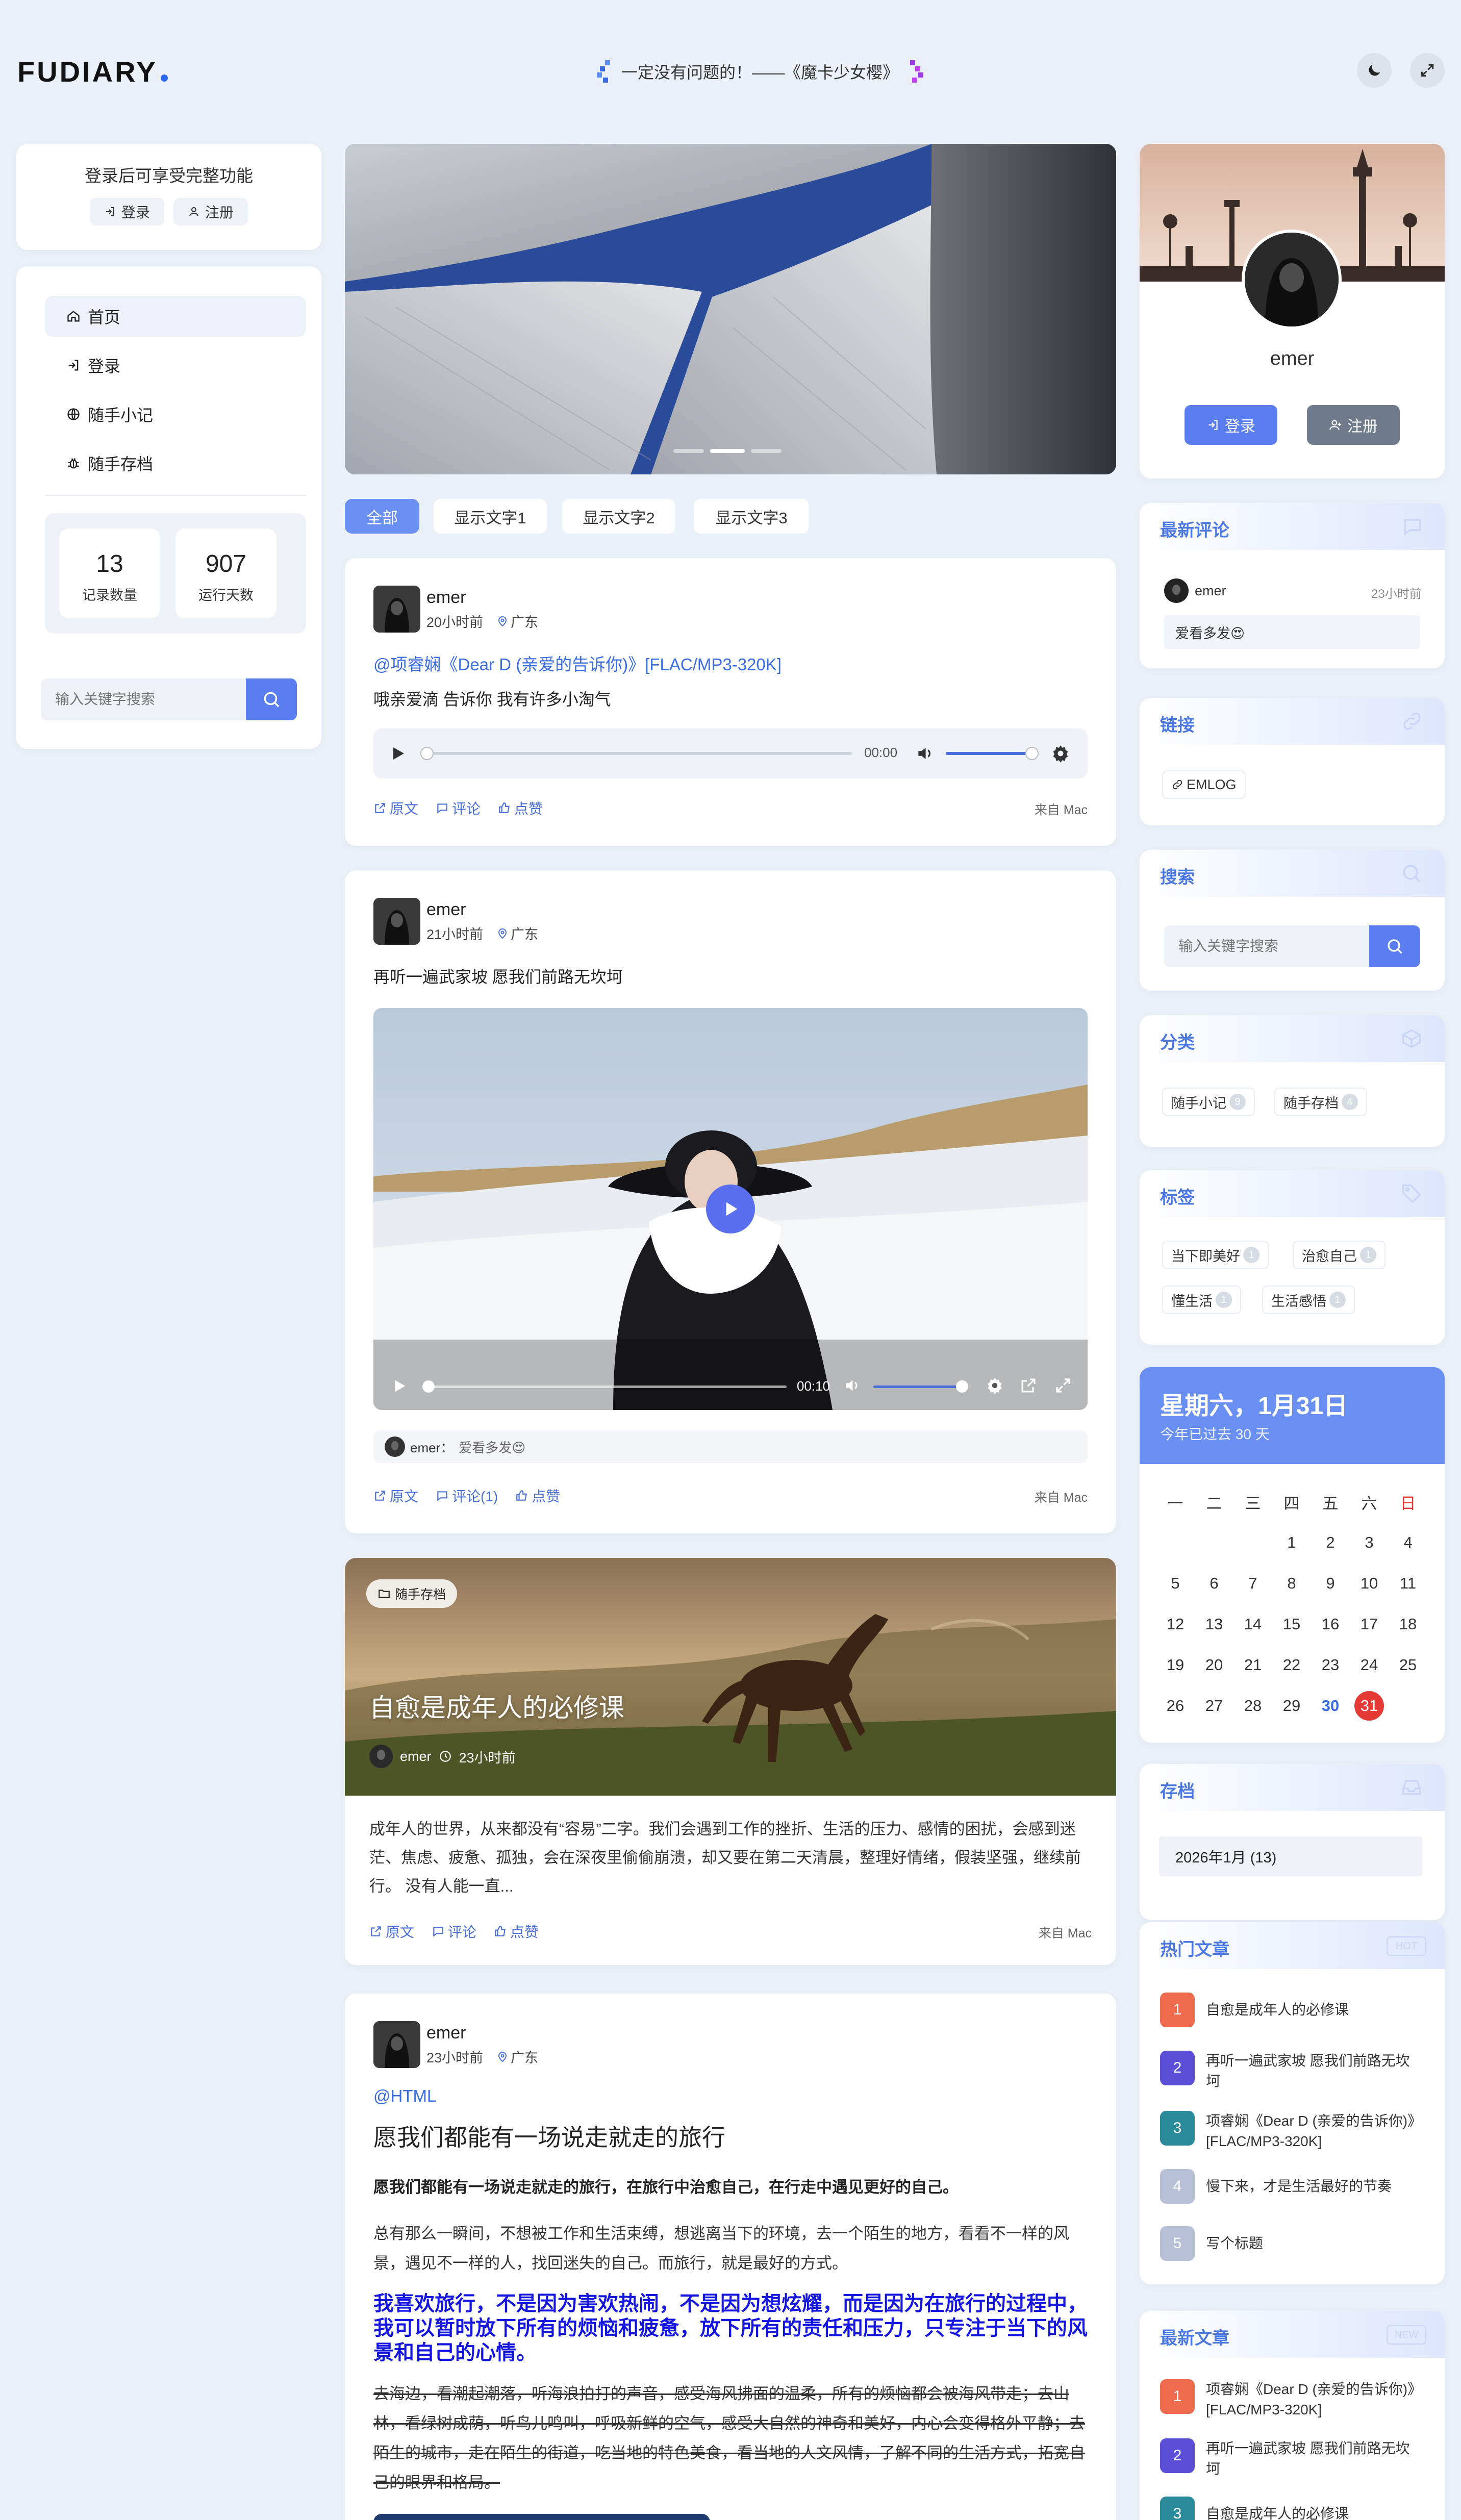 The width and height of the screenshot is (1461, 2520). I want to click on calendar-day: 11, so click(1408, 1583).